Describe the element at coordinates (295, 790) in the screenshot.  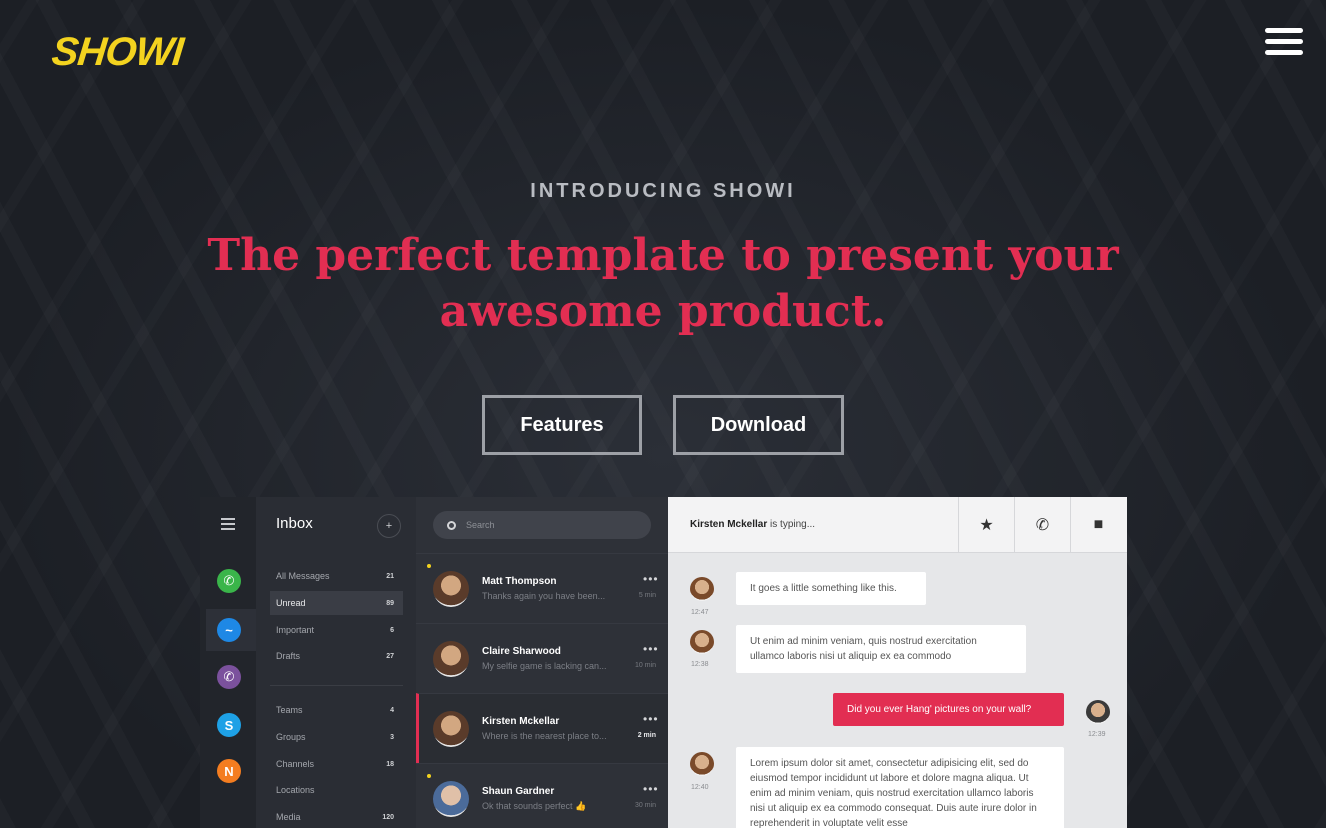
I see `group-label: Locations` at that location.